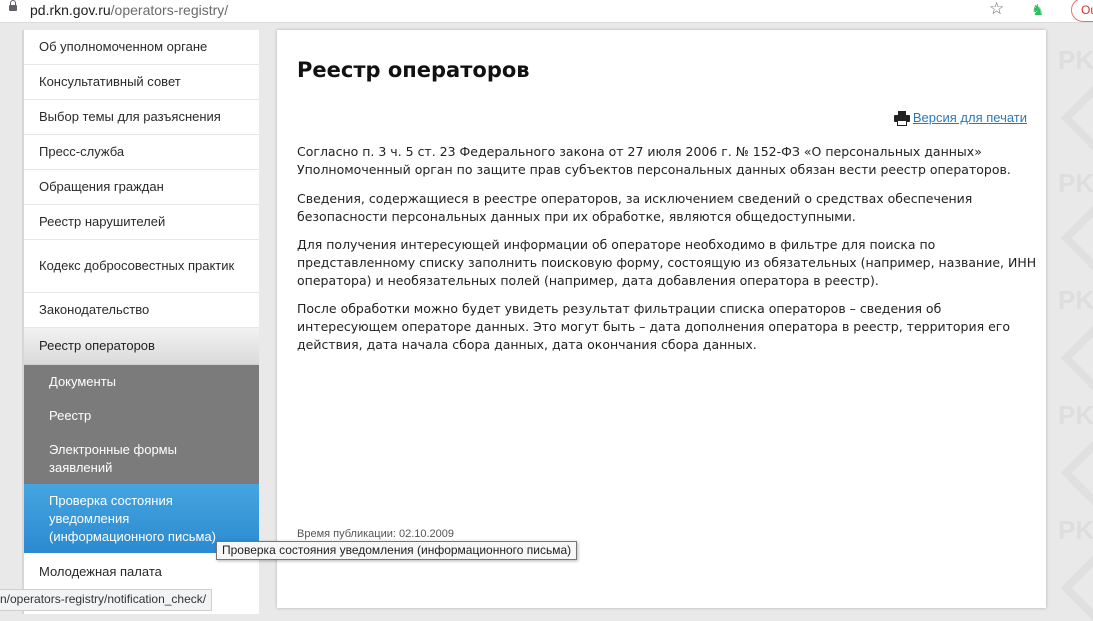  What do you see at coordinates (376, 534) in the screenshot?
I see `publication-time: Время публикации: 02.10.2009` at bounding box center [376, 534].